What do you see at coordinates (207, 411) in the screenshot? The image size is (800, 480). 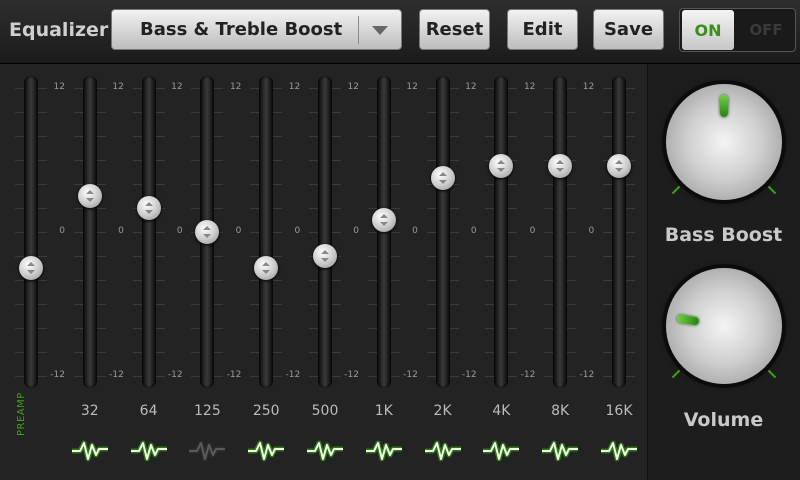 I see `band-frequency-label: 125` at bounding box center [207, 411].